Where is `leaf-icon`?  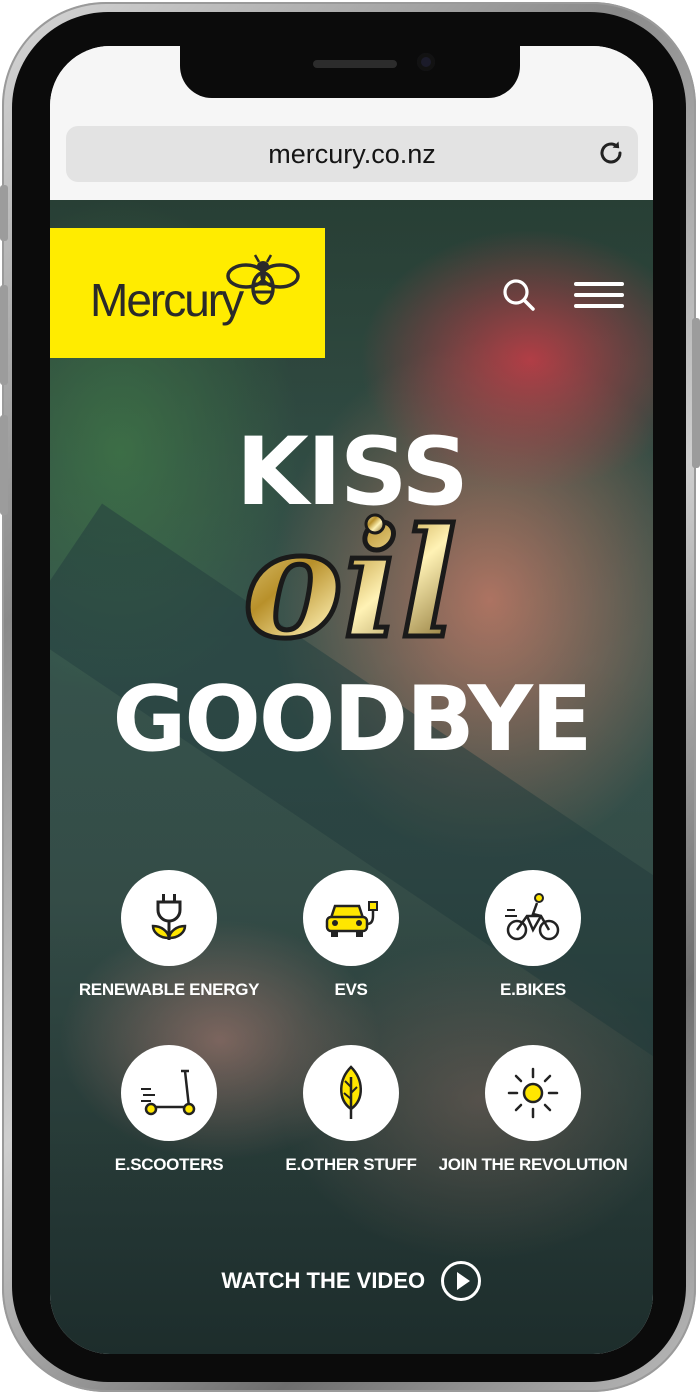
leaf-icon is located at coordinates (351, 1092).